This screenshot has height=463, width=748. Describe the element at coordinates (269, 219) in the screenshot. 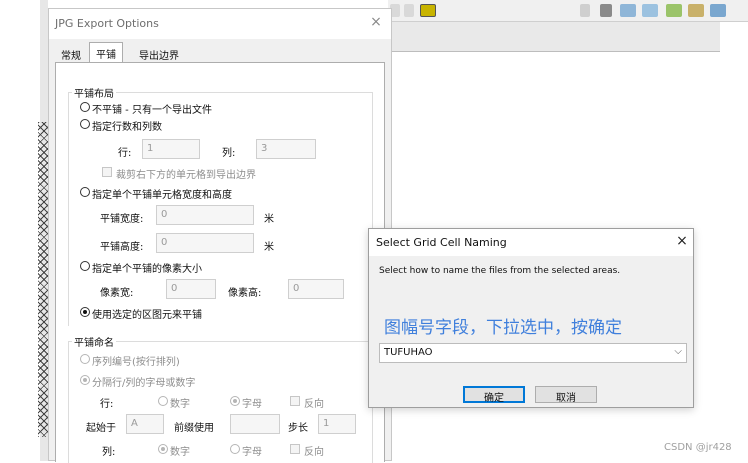

I see `tile-width-unit: 米` at that location.